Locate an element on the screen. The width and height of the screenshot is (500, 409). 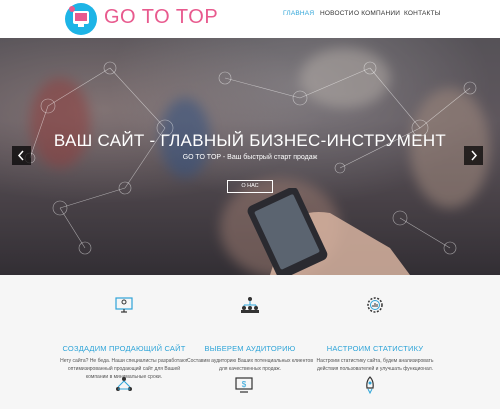
chevron-right-icon is located at coordinates (474, 155).